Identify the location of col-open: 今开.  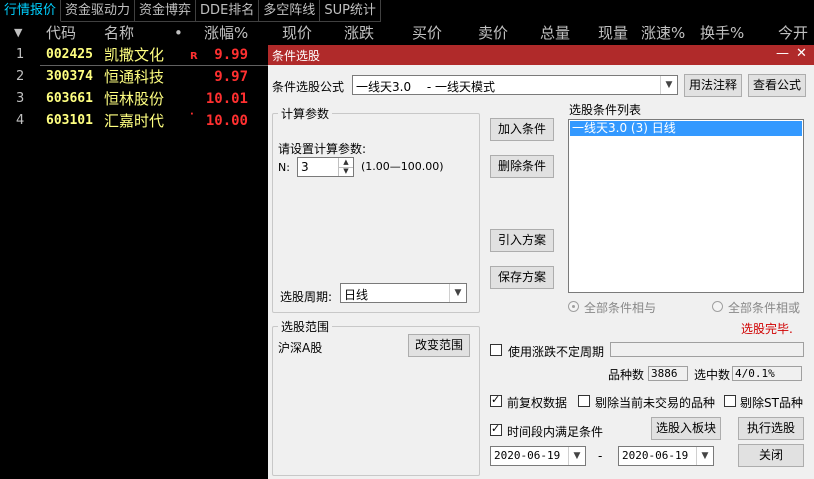
(793, 33).